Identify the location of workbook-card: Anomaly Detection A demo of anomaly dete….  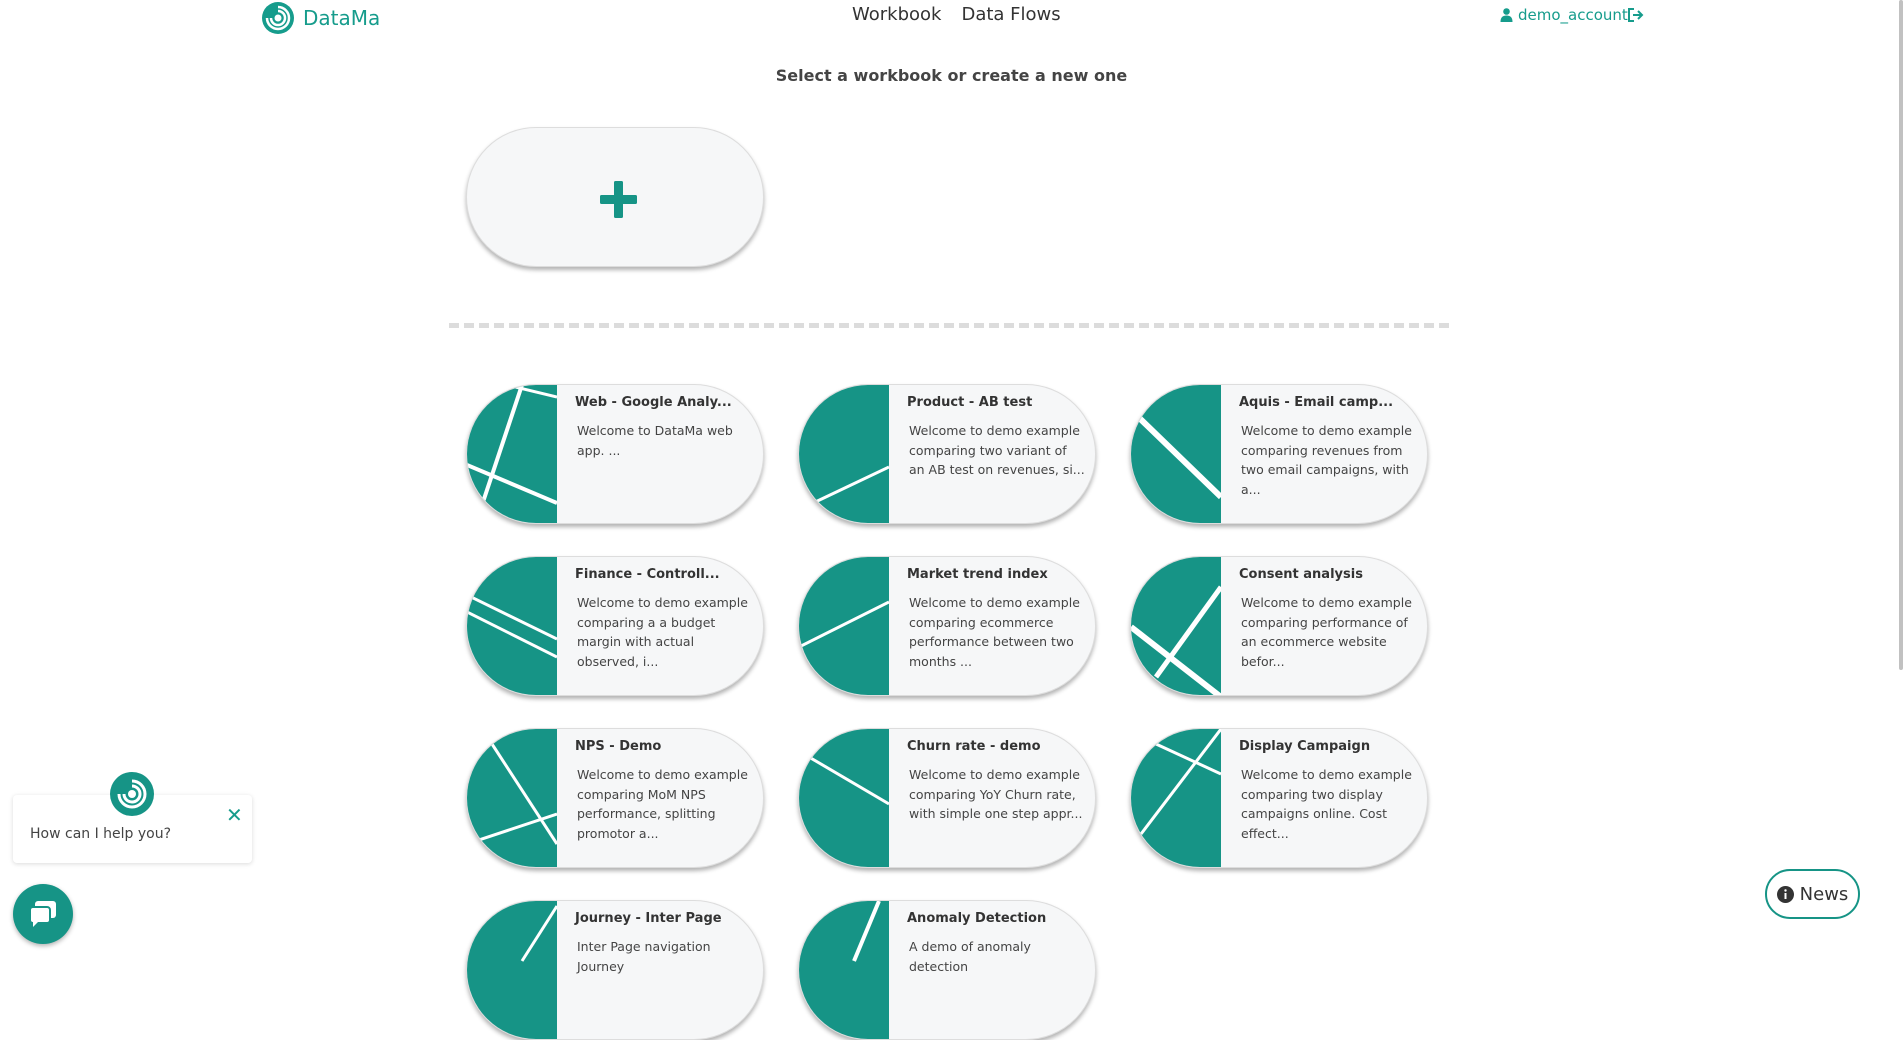
(947, 970).